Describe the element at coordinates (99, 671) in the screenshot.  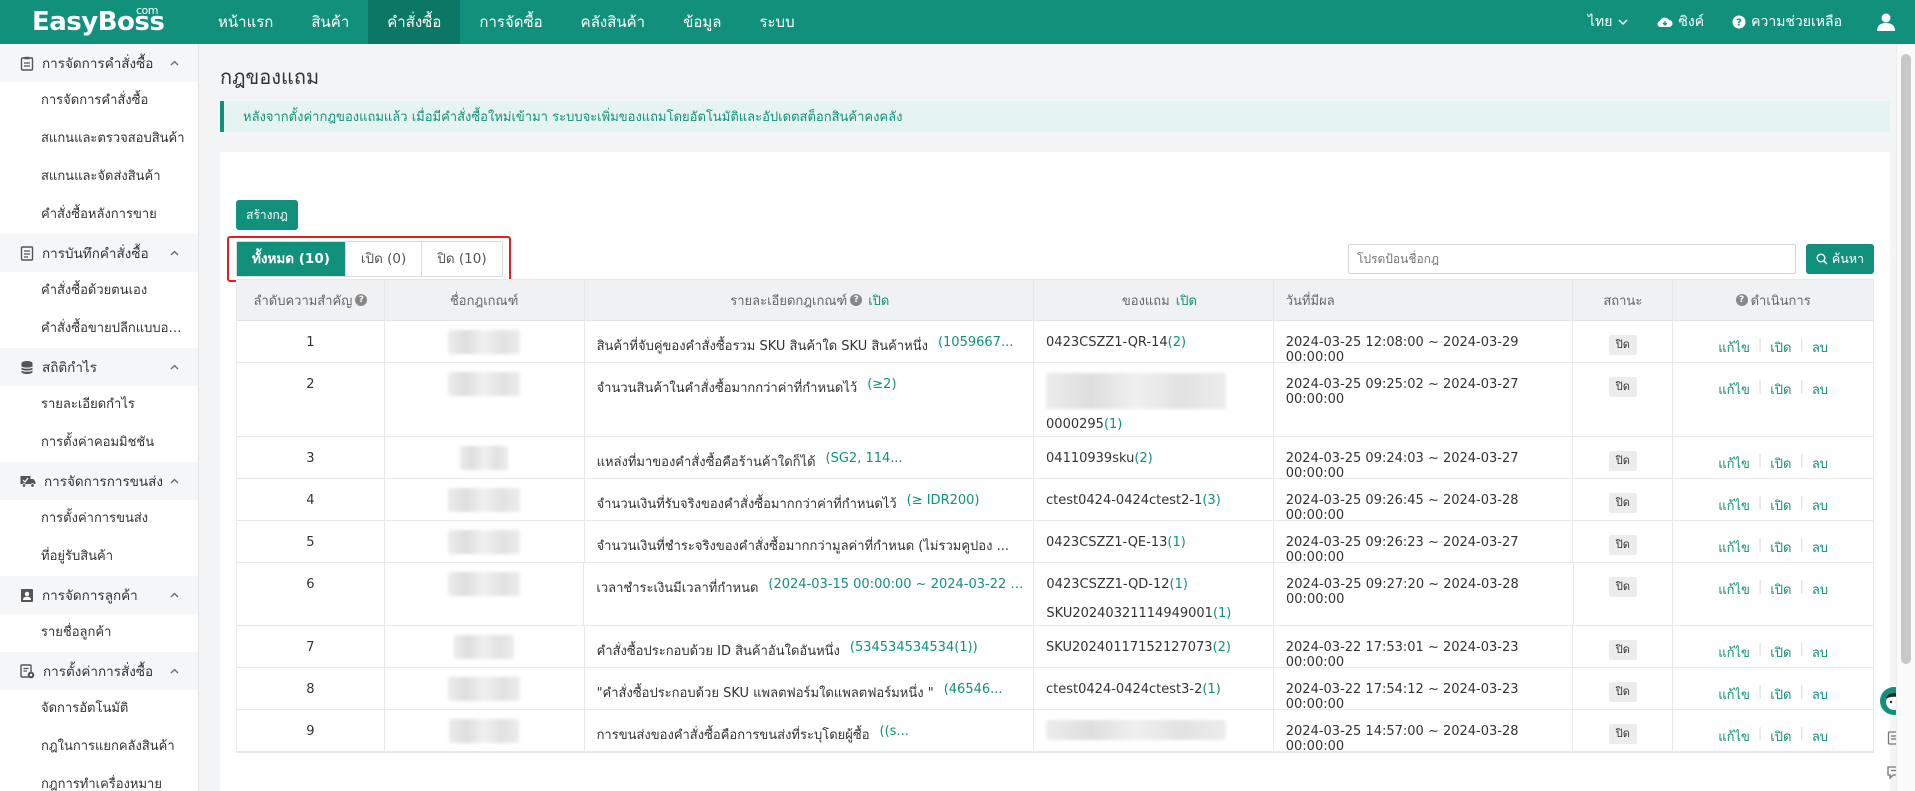
I see `sidebar-group-order-settings: การตั้งค่าการสั่งซื้อ` at that location.